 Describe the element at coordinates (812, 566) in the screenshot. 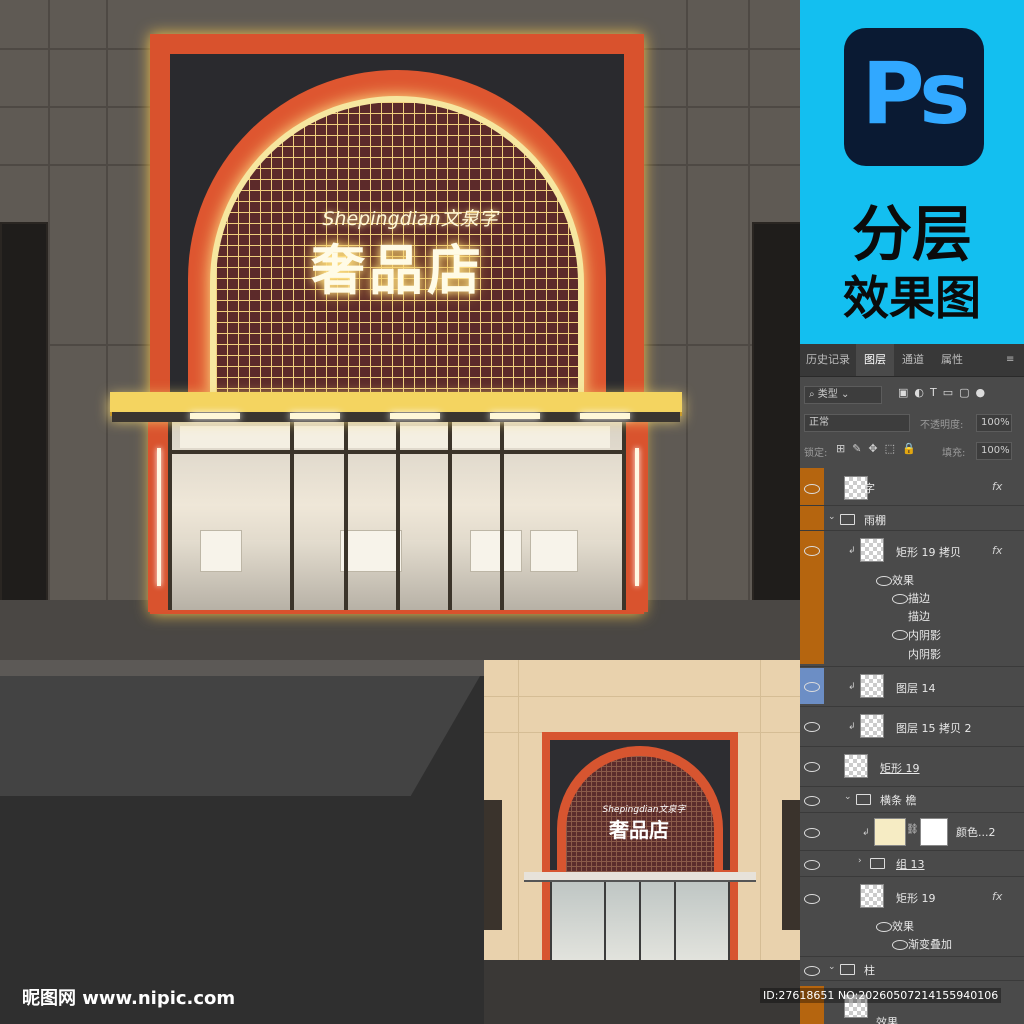

I see `layer-color-tag` at that location.